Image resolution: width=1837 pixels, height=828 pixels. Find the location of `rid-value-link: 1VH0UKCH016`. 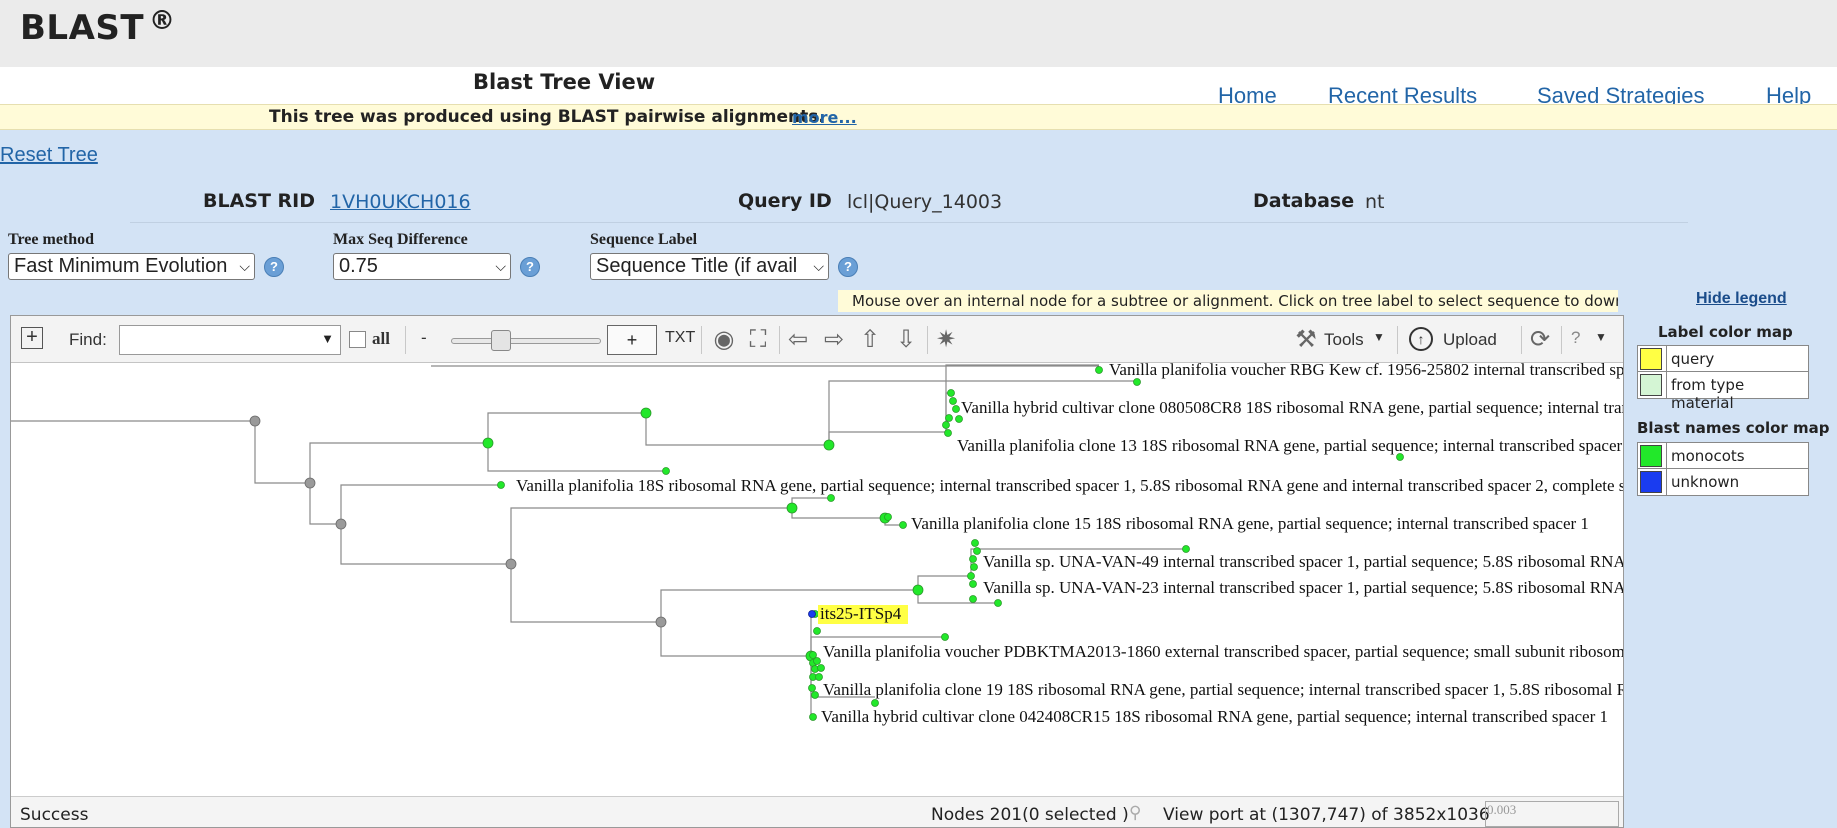

rid-value-link: 1VH0UKCH016 is located at coordinates (400, 202).